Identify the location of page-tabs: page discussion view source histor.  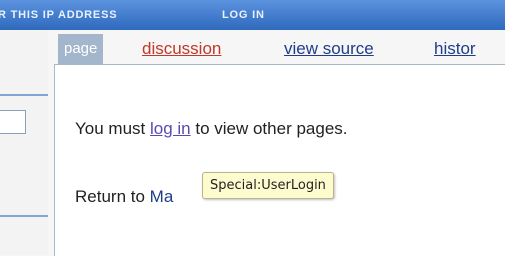
(276, 48).